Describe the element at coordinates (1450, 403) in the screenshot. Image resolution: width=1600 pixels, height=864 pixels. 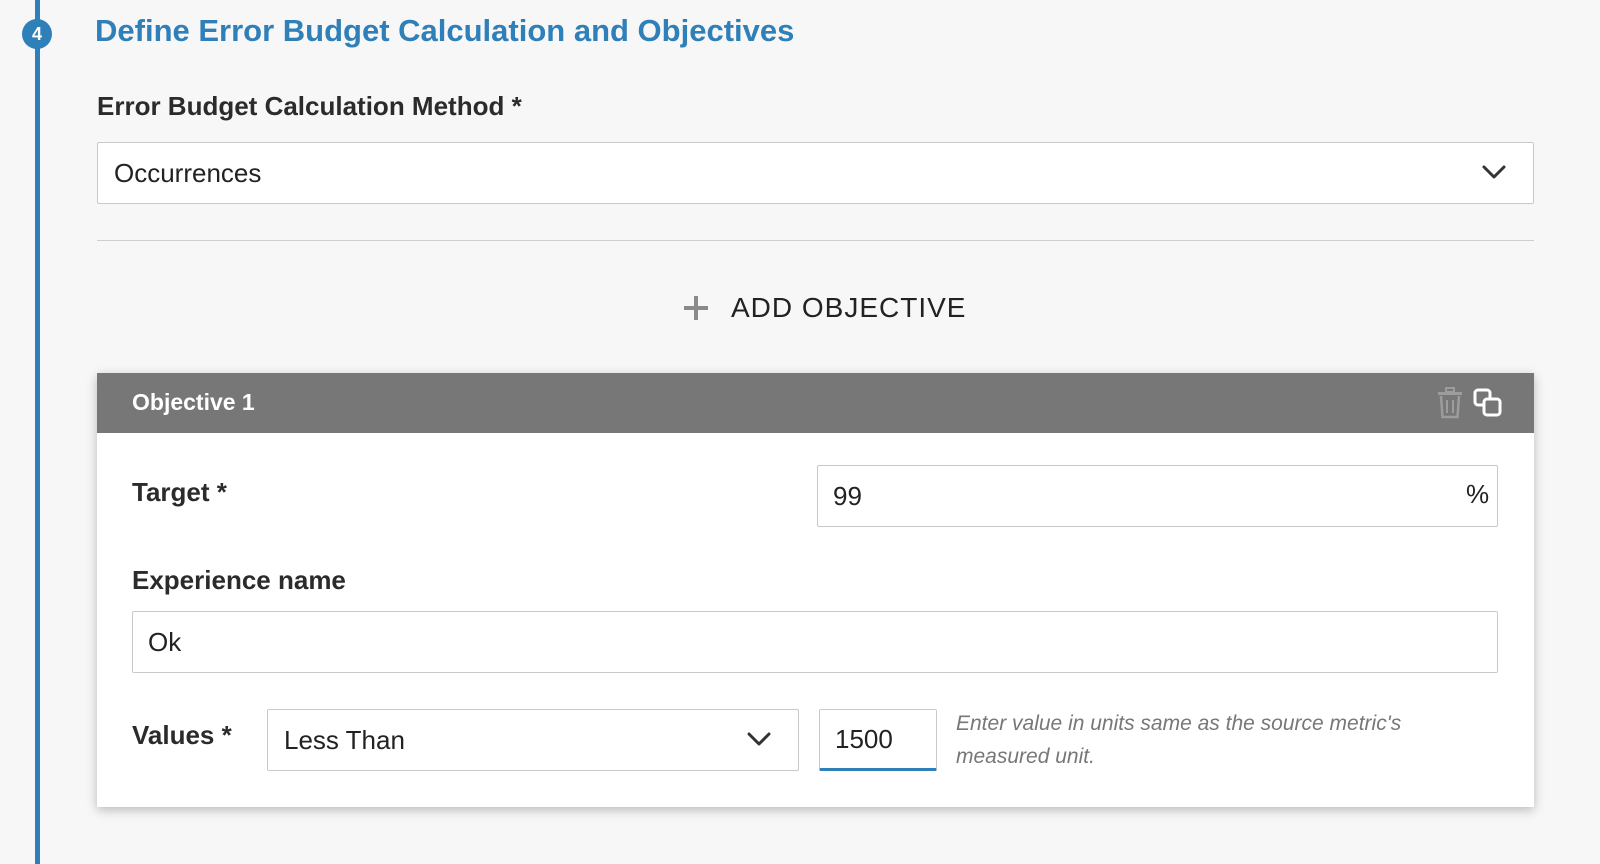
I see `trash-icon` at that location.